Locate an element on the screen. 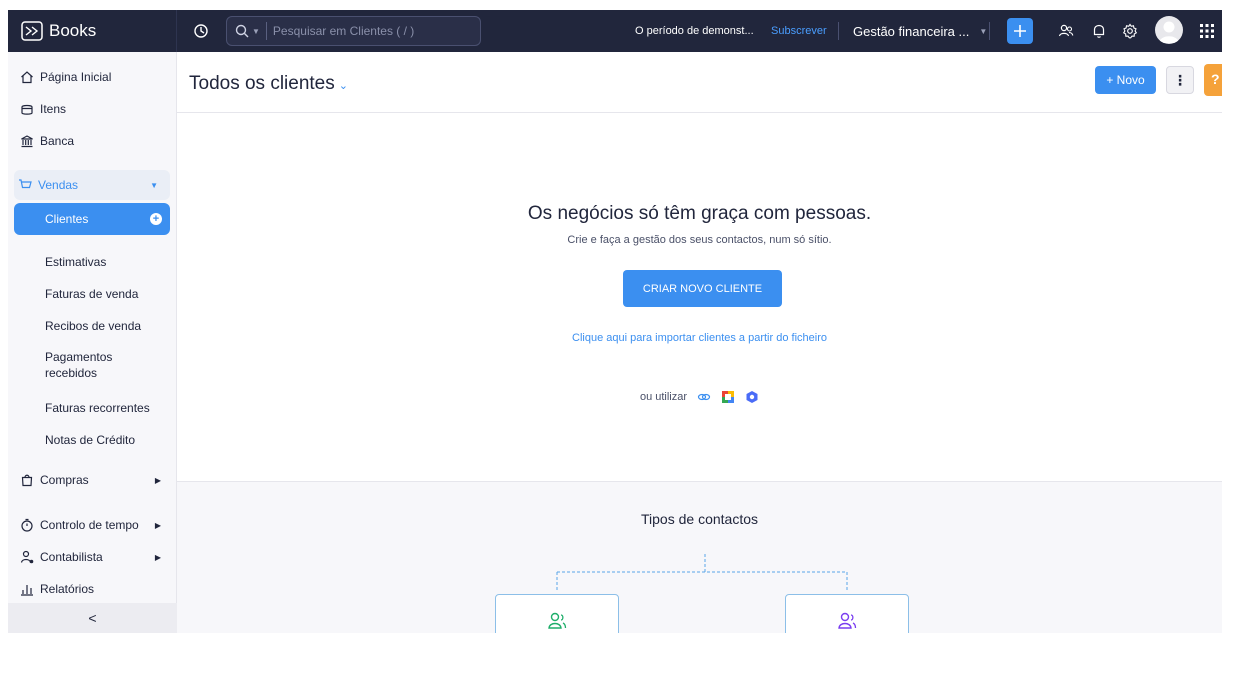  bar-chart-icon is located at coordinates (27, 590).